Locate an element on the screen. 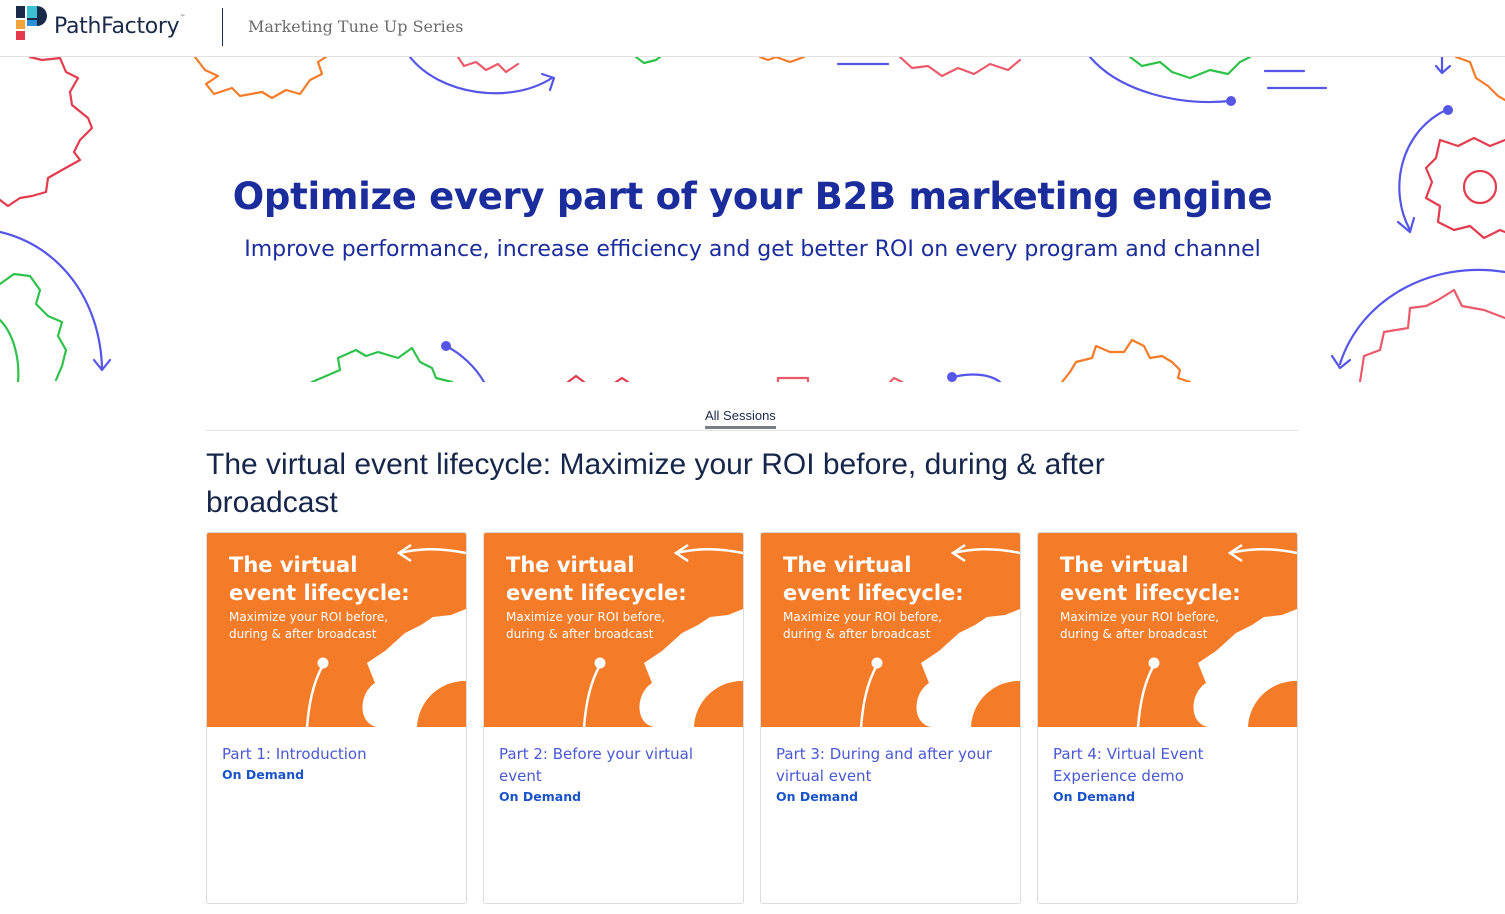  tab-all-sessions: All Sessions is located at coordinates (740, 418).